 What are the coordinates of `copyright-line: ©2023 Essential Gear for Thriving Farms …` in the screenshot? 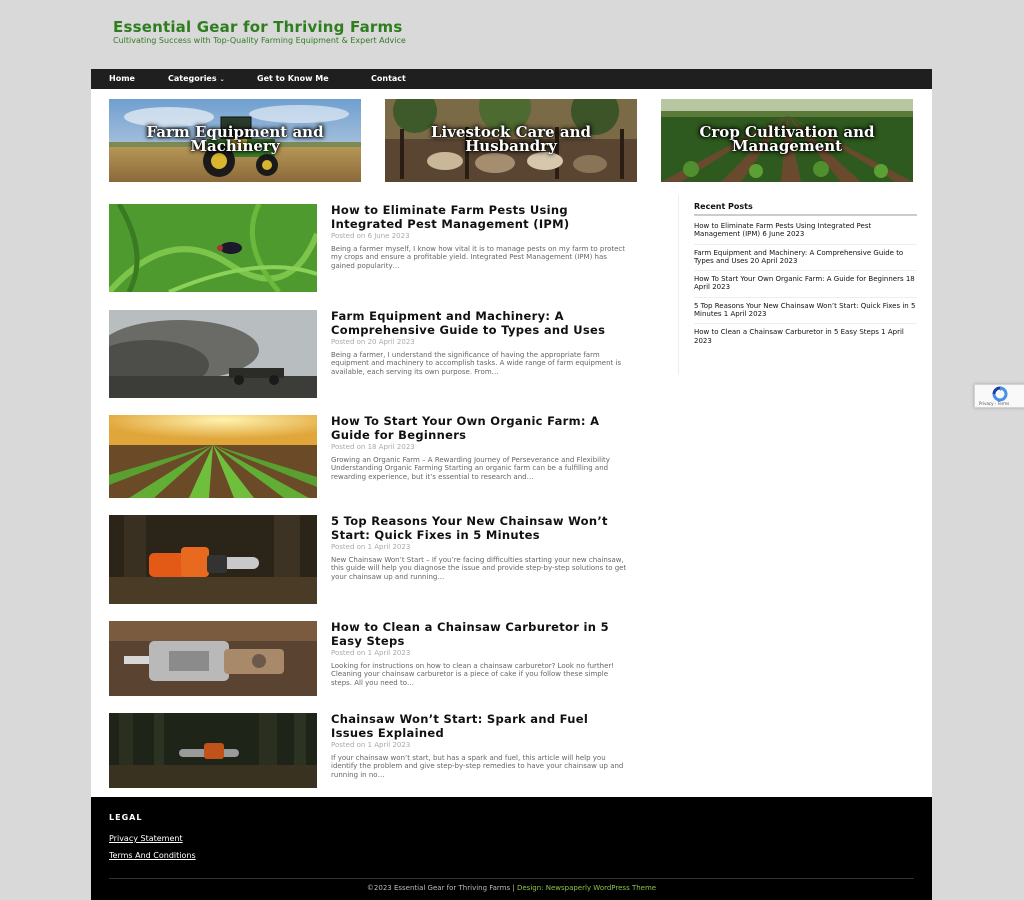 It's located at (511, 888).